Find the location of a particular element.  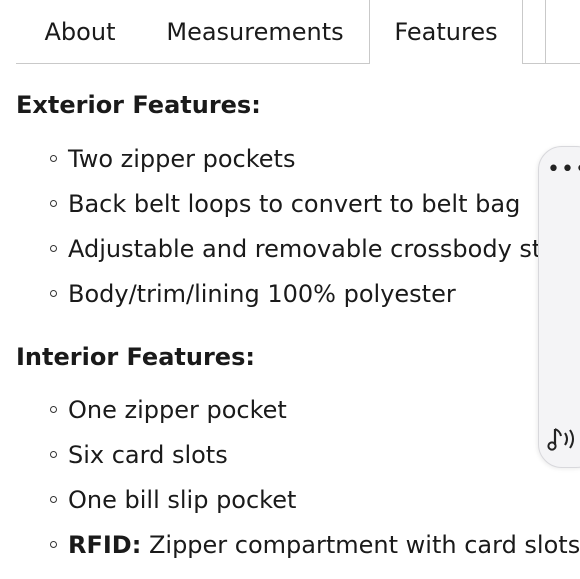

tab-measurements-label: Measurements is located at coordinates (255, 32).